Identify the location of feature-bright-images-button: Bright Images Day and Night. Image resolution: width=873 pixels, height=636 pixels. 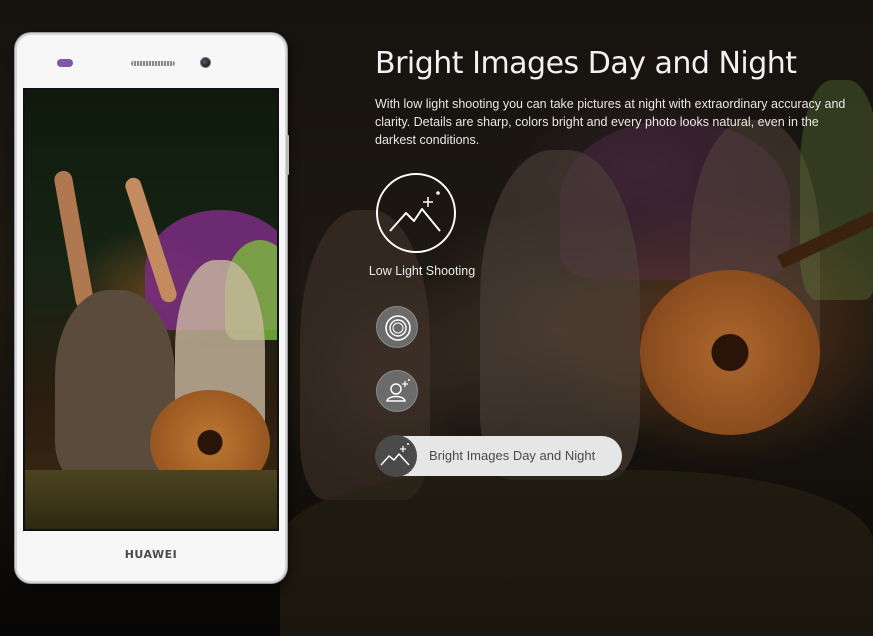
(498, 456).